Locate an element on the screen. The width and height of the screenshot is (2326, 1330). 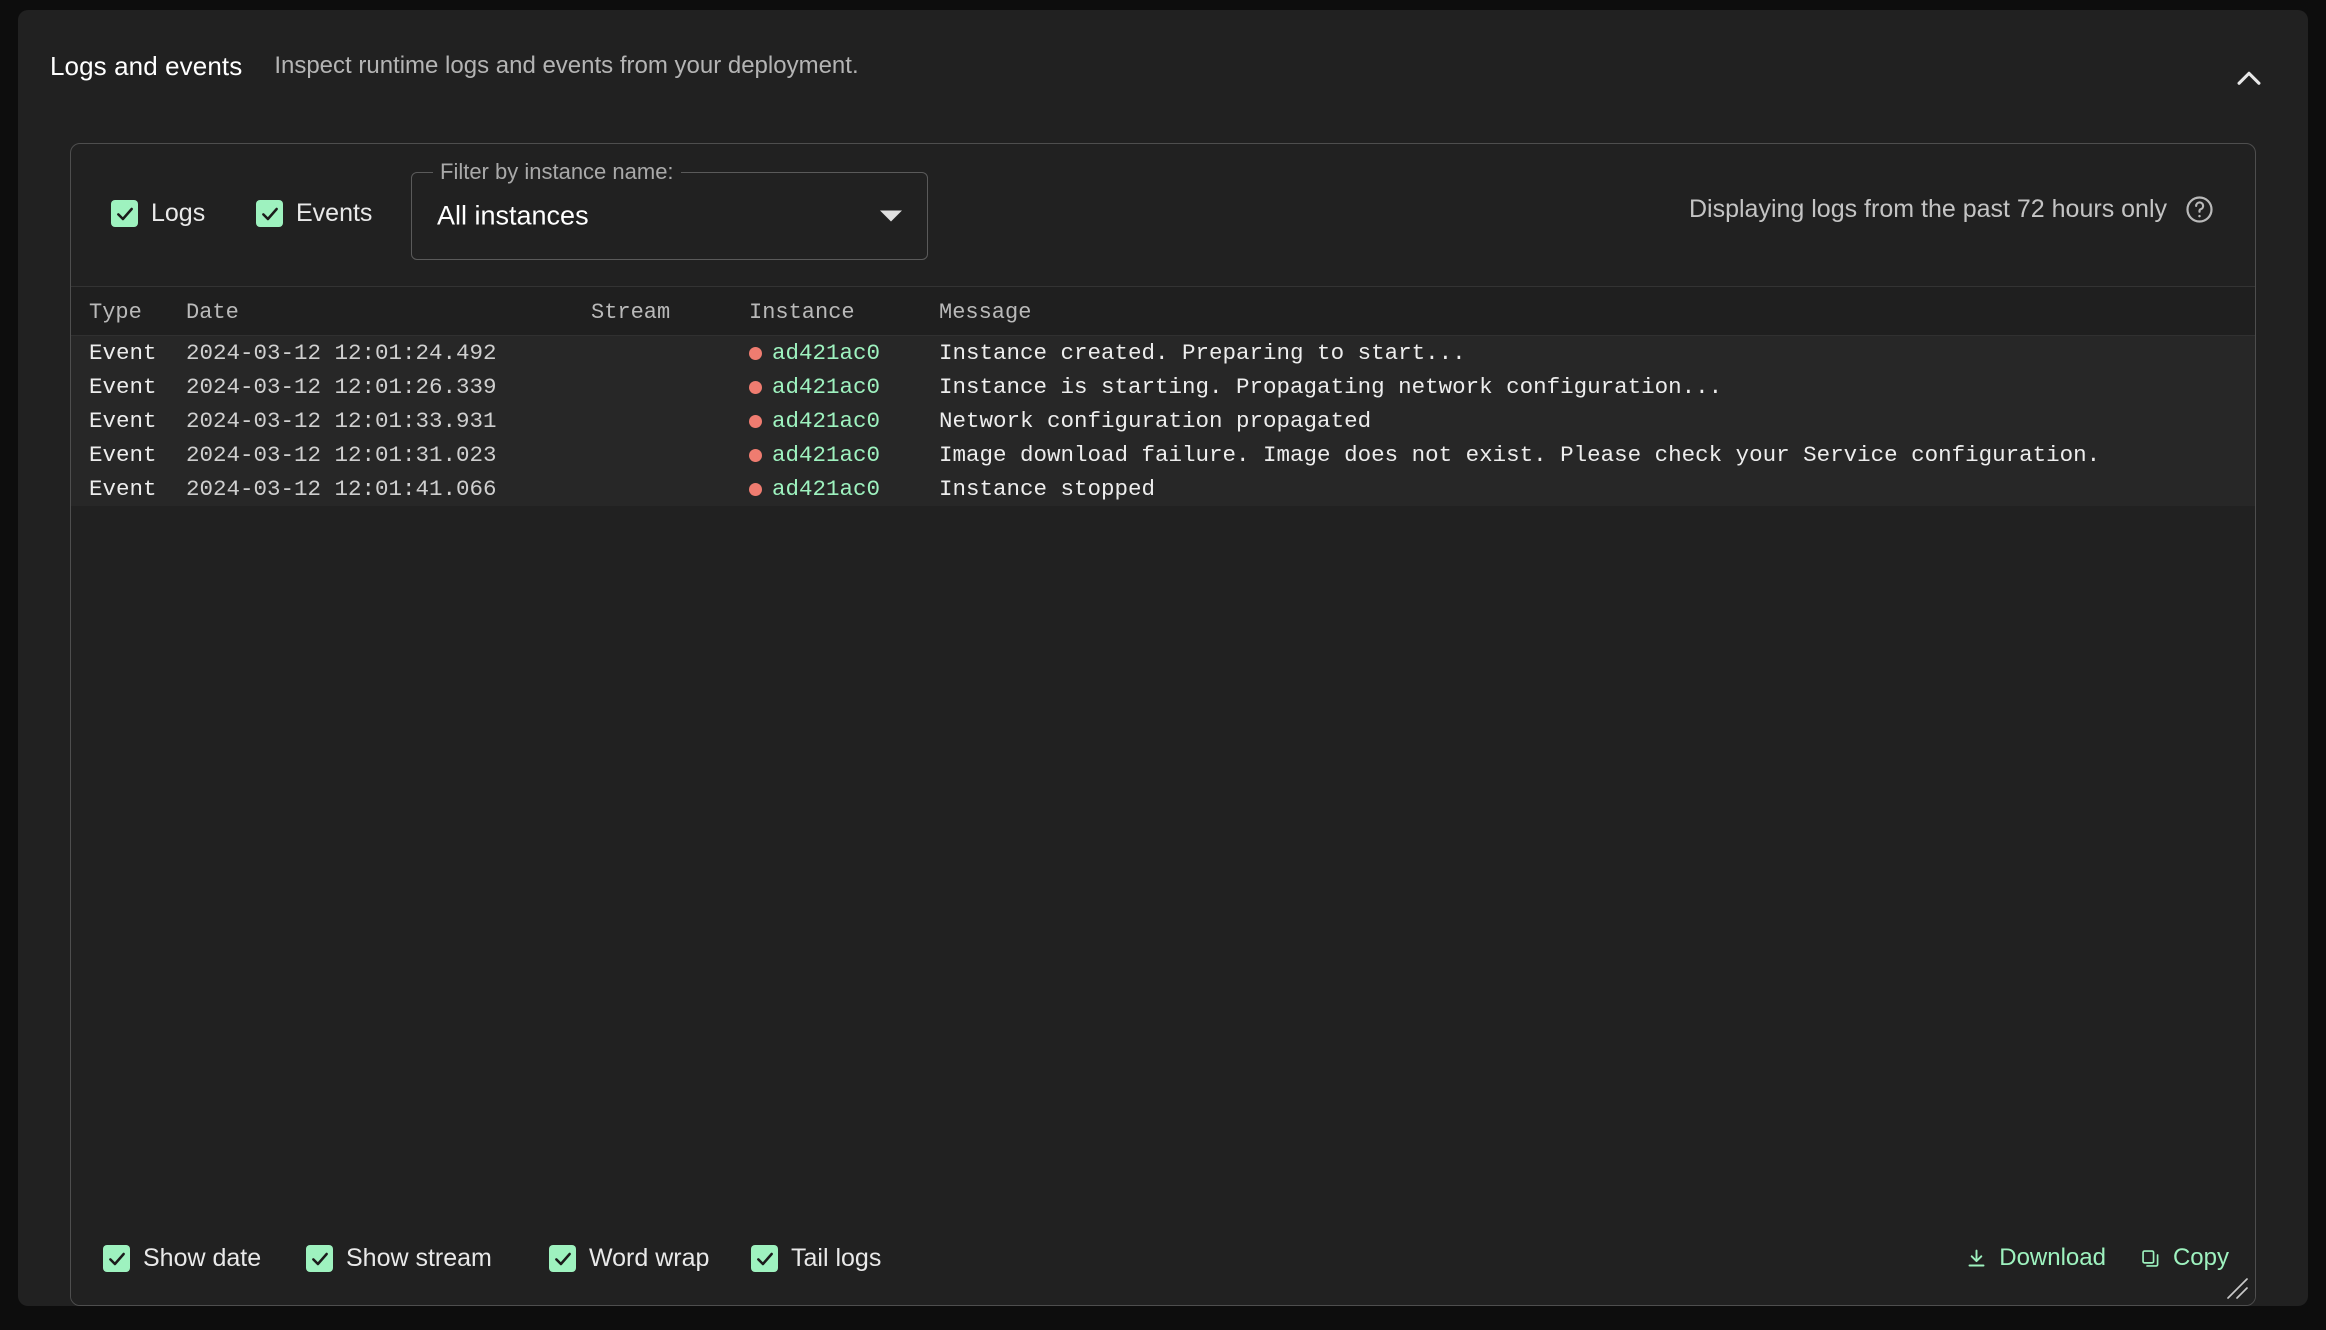
tail-logs-checkbox: Tail logs is located at coordinates (816, 1258).